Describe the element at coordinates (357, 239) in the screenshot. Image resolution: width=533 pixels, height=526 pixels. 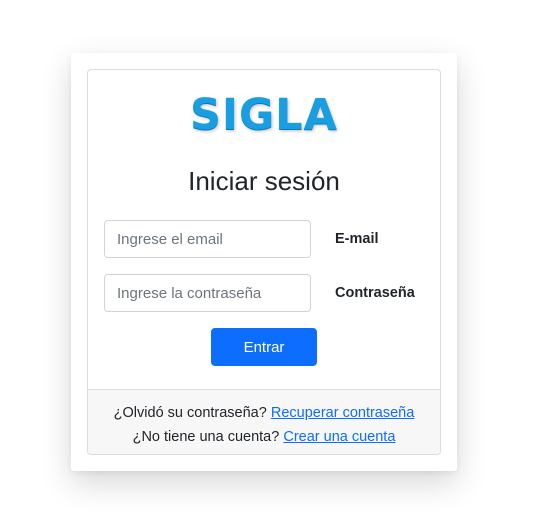
I see `email-label: E-mail` at that location.